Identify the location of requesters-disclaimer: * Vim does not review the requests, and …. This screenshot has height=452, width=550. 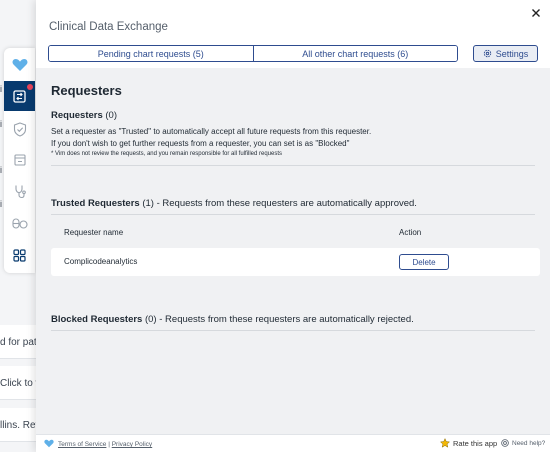
(167, 154).